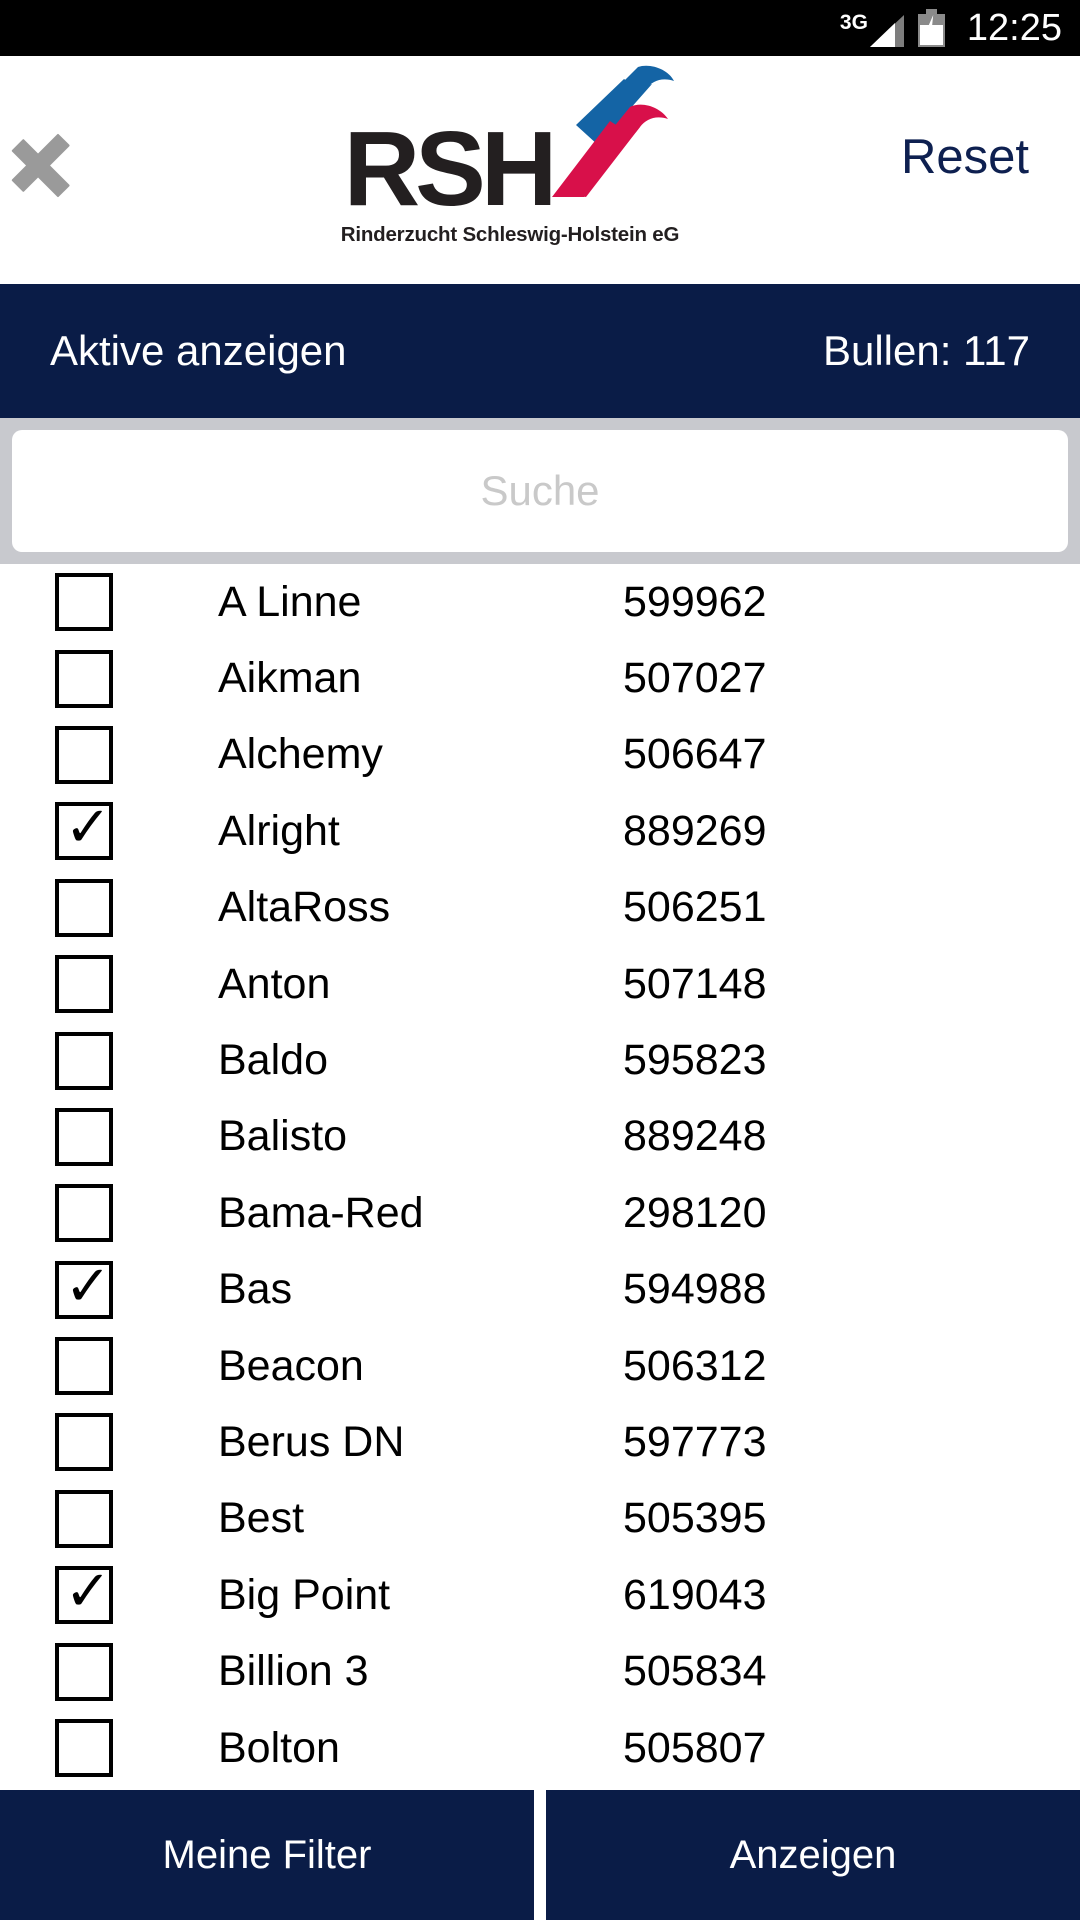 This screenshot has height=1920, width=1080. What do you see at coordinates (261, 1518) in the screenshot?
I see `bull-name: Best` at bounding box center [261, 1518].